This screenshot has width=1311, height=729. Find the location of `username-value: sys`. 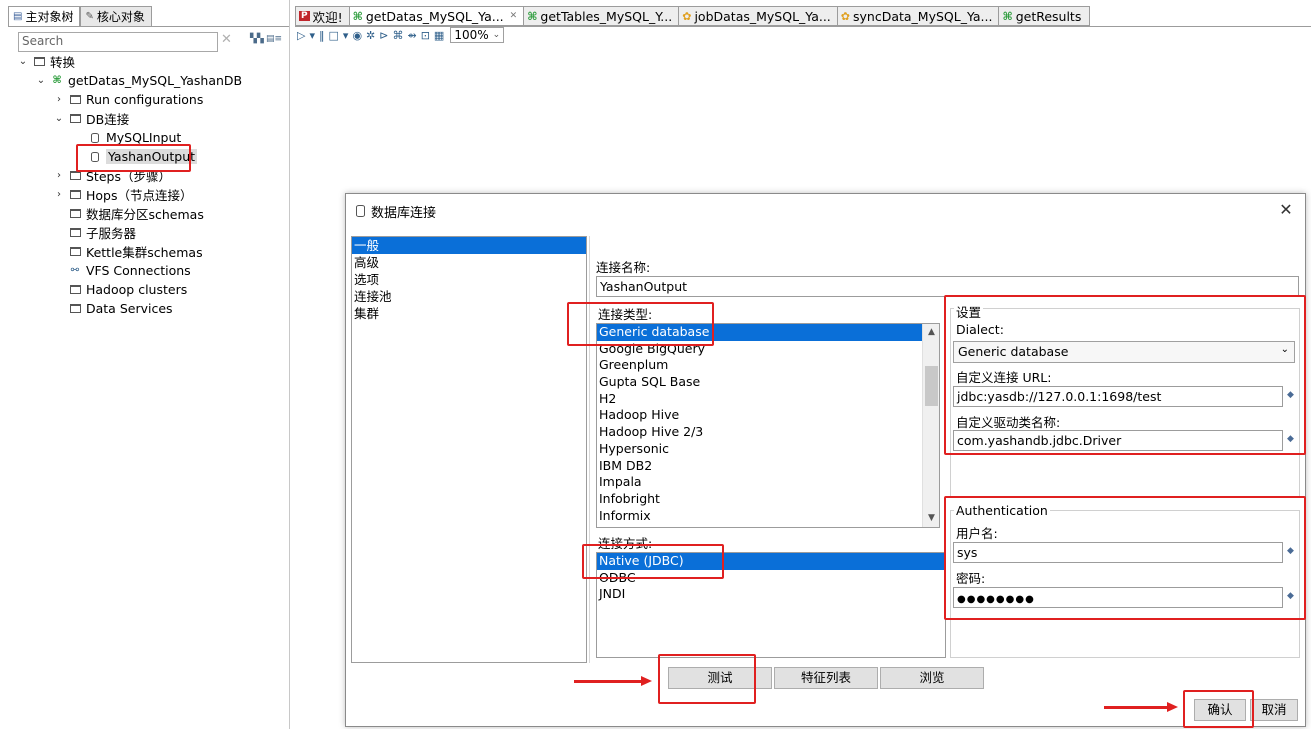

username-value: sys is located at coordinates (967, 552).